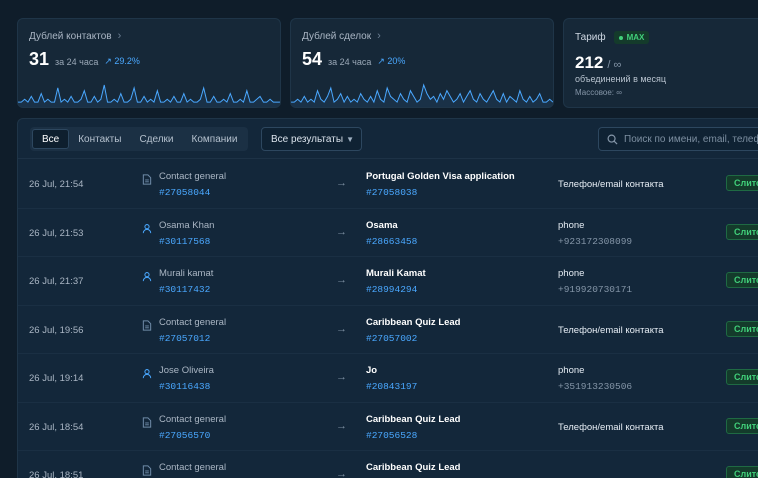 This screenshot has width=758, height=478. Describe the element at coordinates (620, 37) in the screenshot. I see `status-dot-icon` at that location.